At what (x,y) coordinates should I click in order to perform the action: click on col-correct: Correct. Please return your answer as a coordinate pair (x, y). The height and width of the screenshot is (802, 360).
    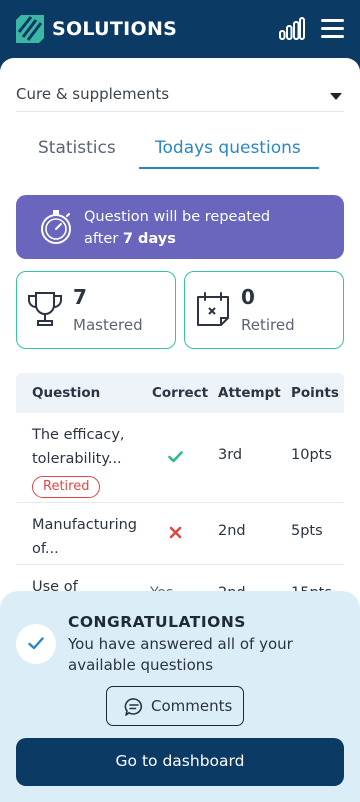
    Looking at the image, I should click on (180, 393).